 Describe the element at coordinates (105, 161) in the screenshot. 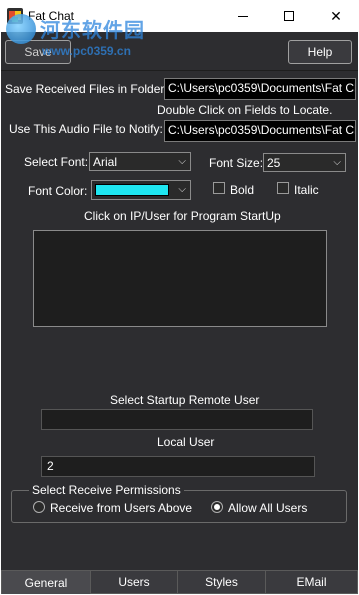

I see `font-select-value: Arial` at that location.